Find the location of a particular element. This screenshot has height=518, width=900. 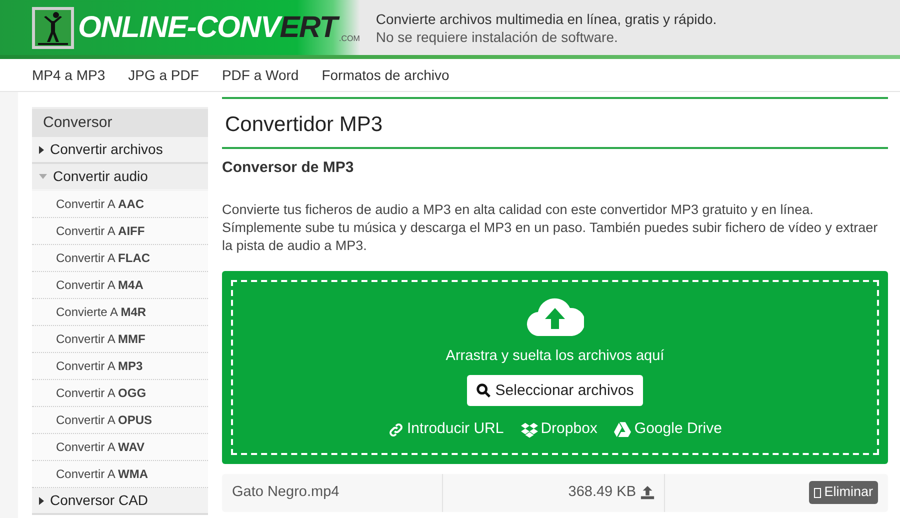

nav-link: MP4 a MP3 is located at coordinates (69, 75).